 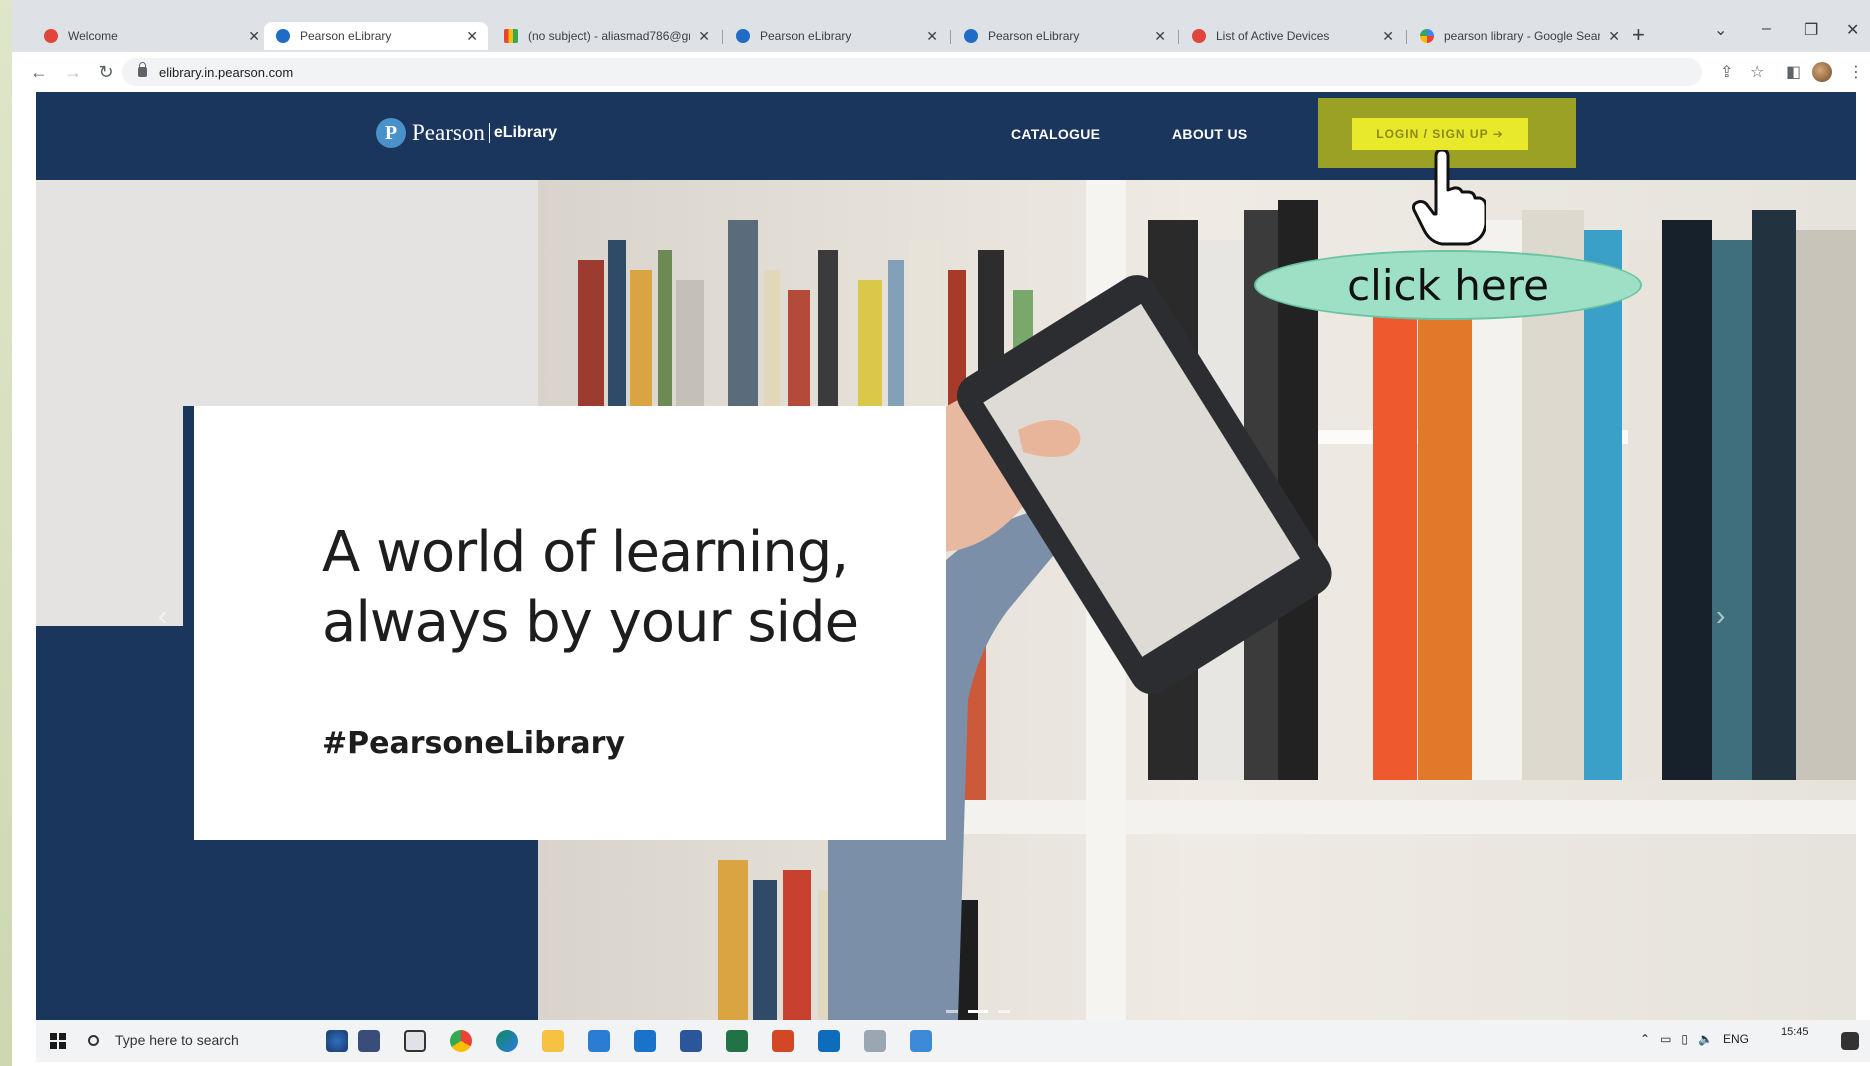 What do you see at coordinates (1427, 36) in the screenshot?
I see `google-icon` at bounding box center [1427, 36].